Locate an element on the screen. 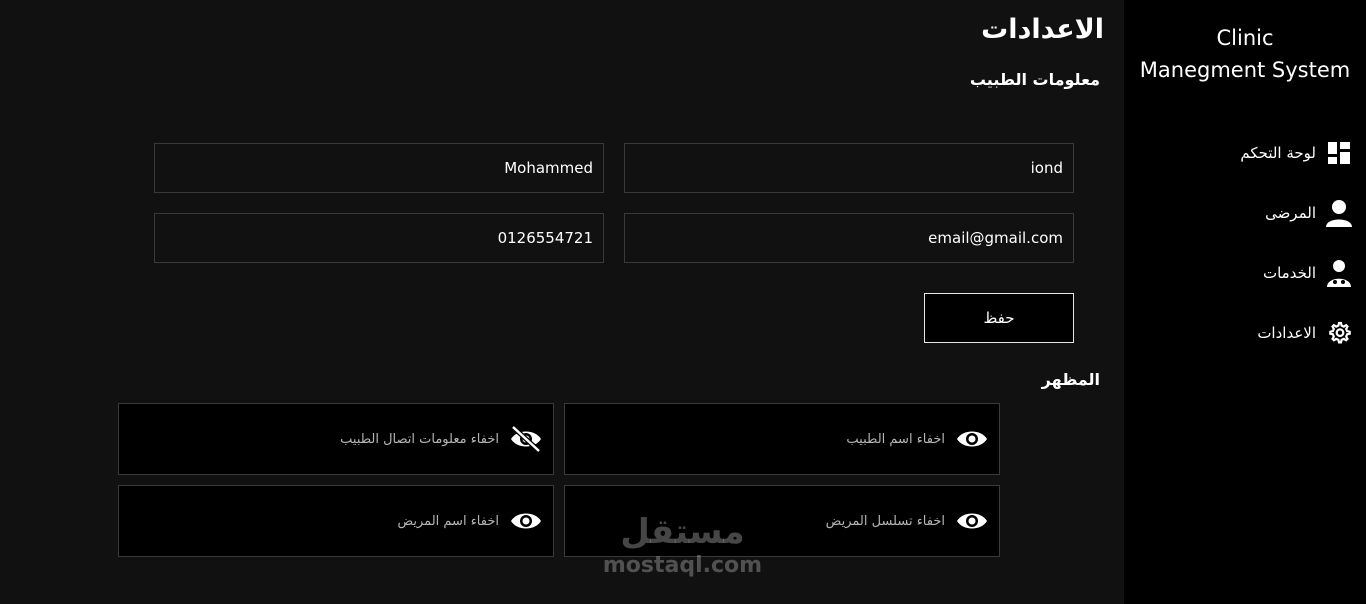 The image size is (1366, 604). watermark: مستقل mostaql.com is located at coordinates (682, 546).